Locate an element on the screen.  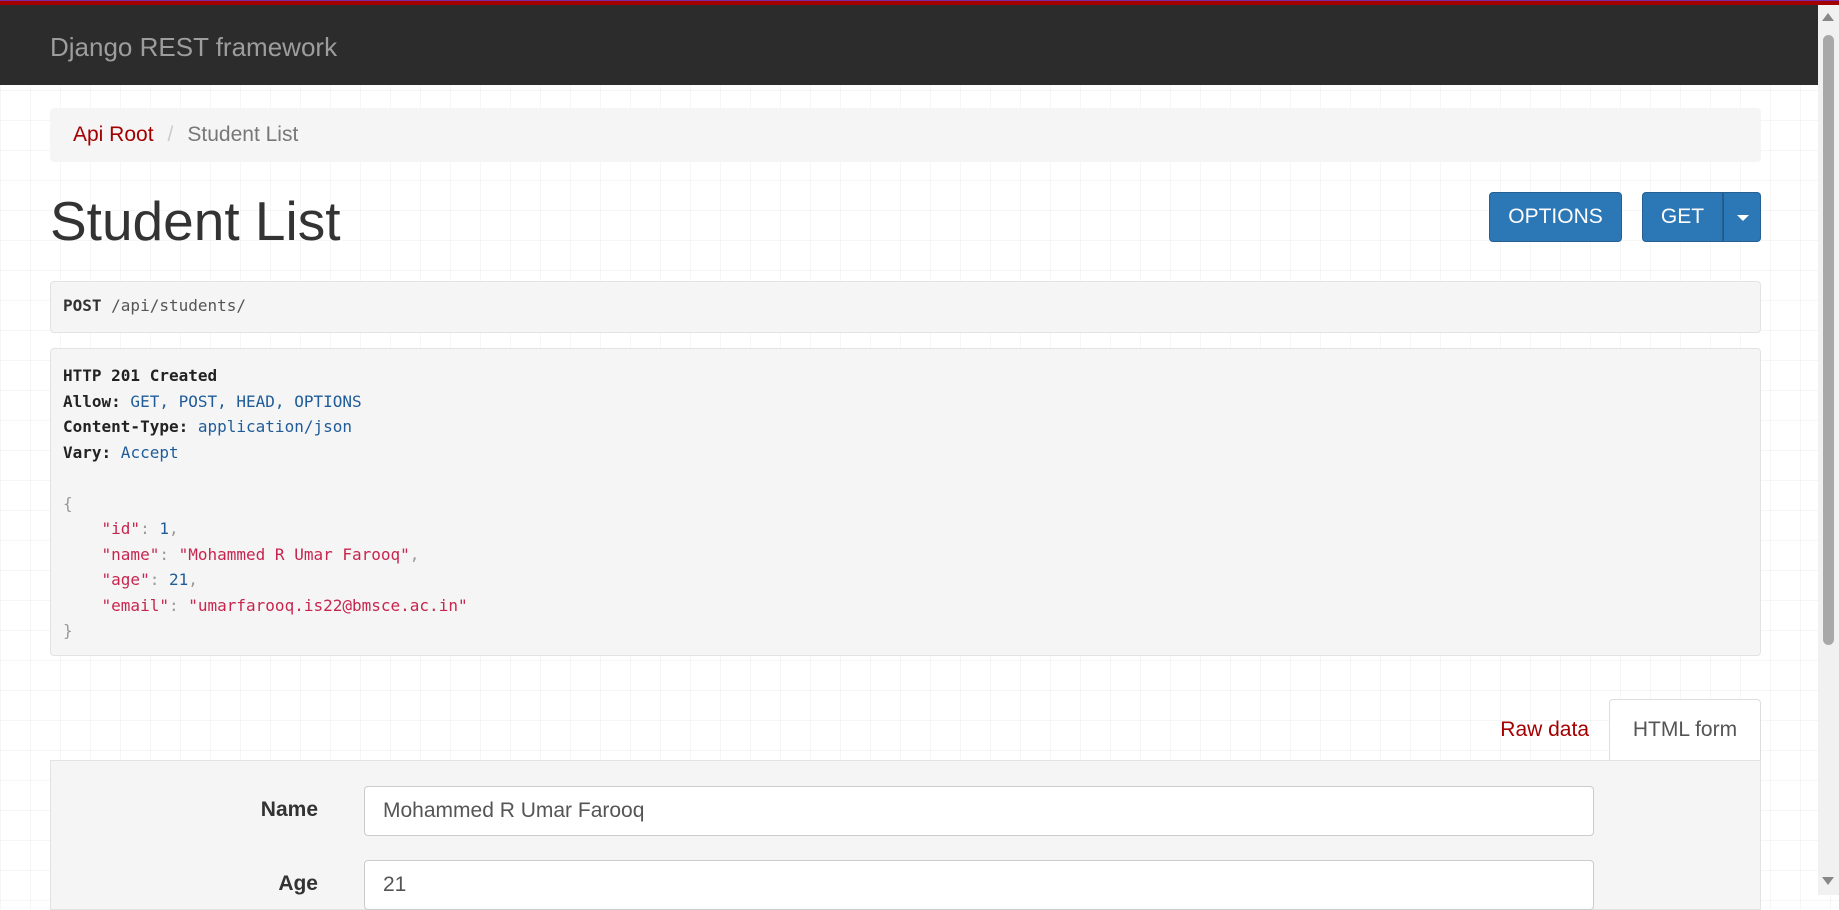
json-field-name: "name": "Mohammed R Umar Farooq", is located at coordinates (260, 554).